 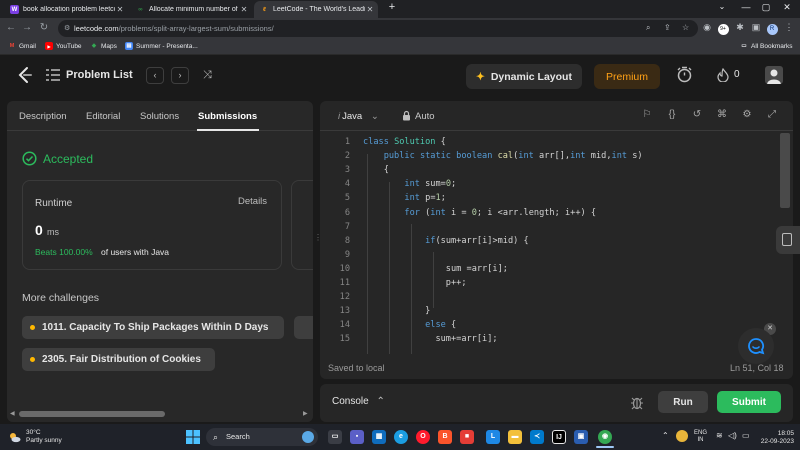 What do you see at coordinates (744, 46) in the screenshot?
I see `folder-icon: ▭` at bounding box center [744, 46].